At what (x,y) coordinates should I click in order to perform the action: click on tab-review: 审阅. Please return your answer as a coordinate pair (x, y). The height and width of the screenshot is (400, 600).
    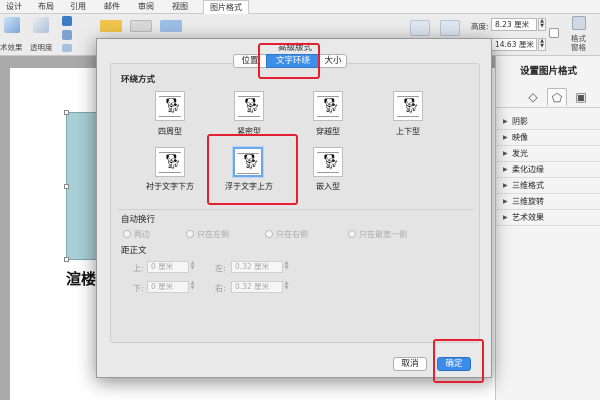
    Looking at the image, I should click on (146, 6).